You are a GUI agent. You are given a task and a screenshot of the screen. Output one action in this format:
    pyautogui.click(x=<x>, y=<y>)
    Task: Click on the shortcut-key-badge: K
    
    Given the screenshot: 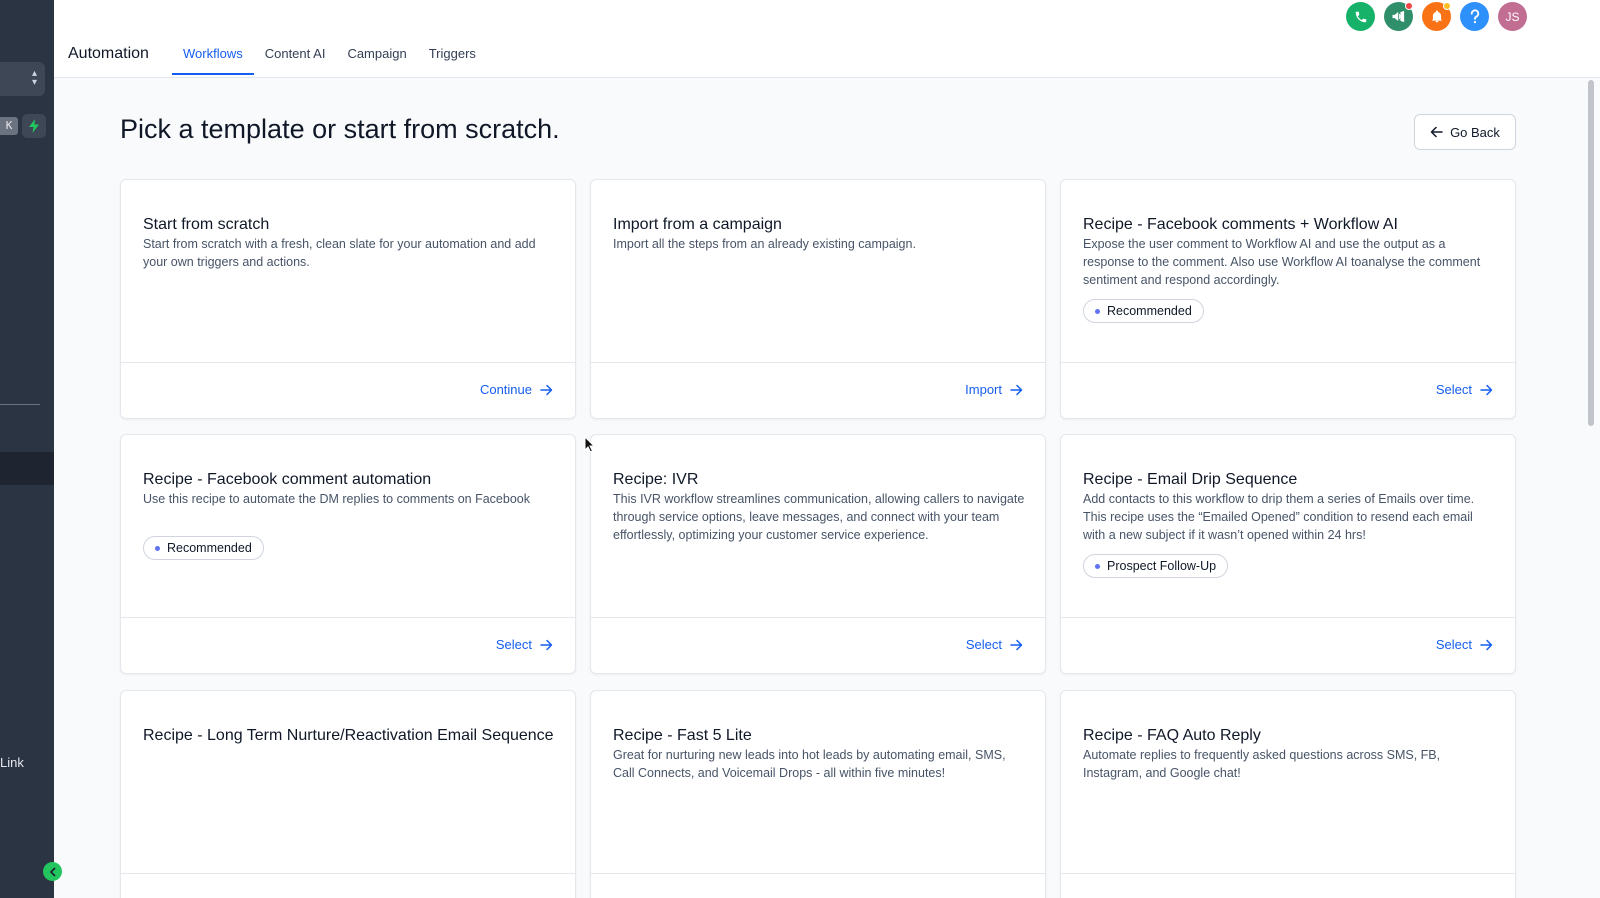 What is the action you would take?
    pyautogui.click(x=9, y=126)
    